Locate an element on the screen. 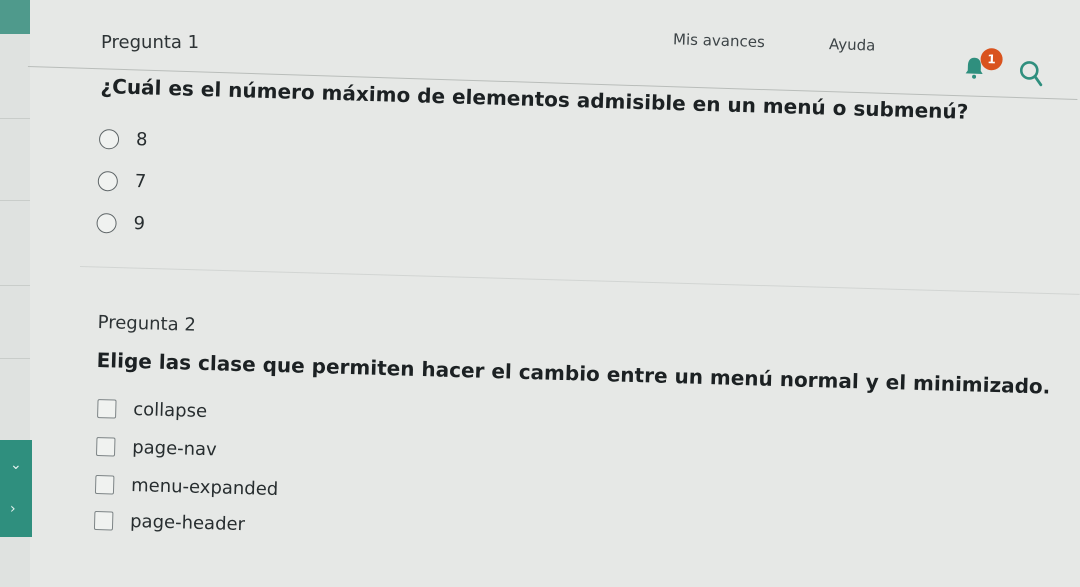  sidebar-item-active: ⌄ › is located at coordinates (16, 488).